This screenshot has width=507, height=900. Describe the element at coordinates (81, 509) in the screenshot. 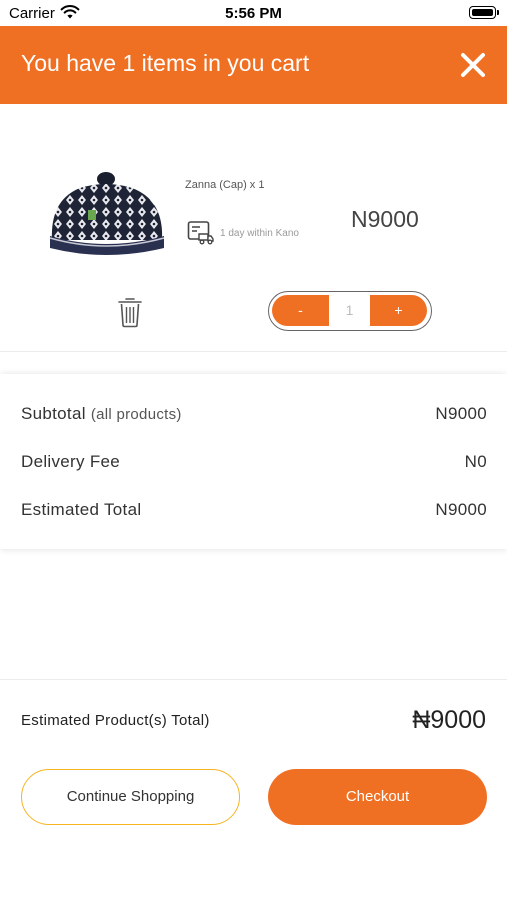

I see `estimated-total-label: Estimated Total` at that location.